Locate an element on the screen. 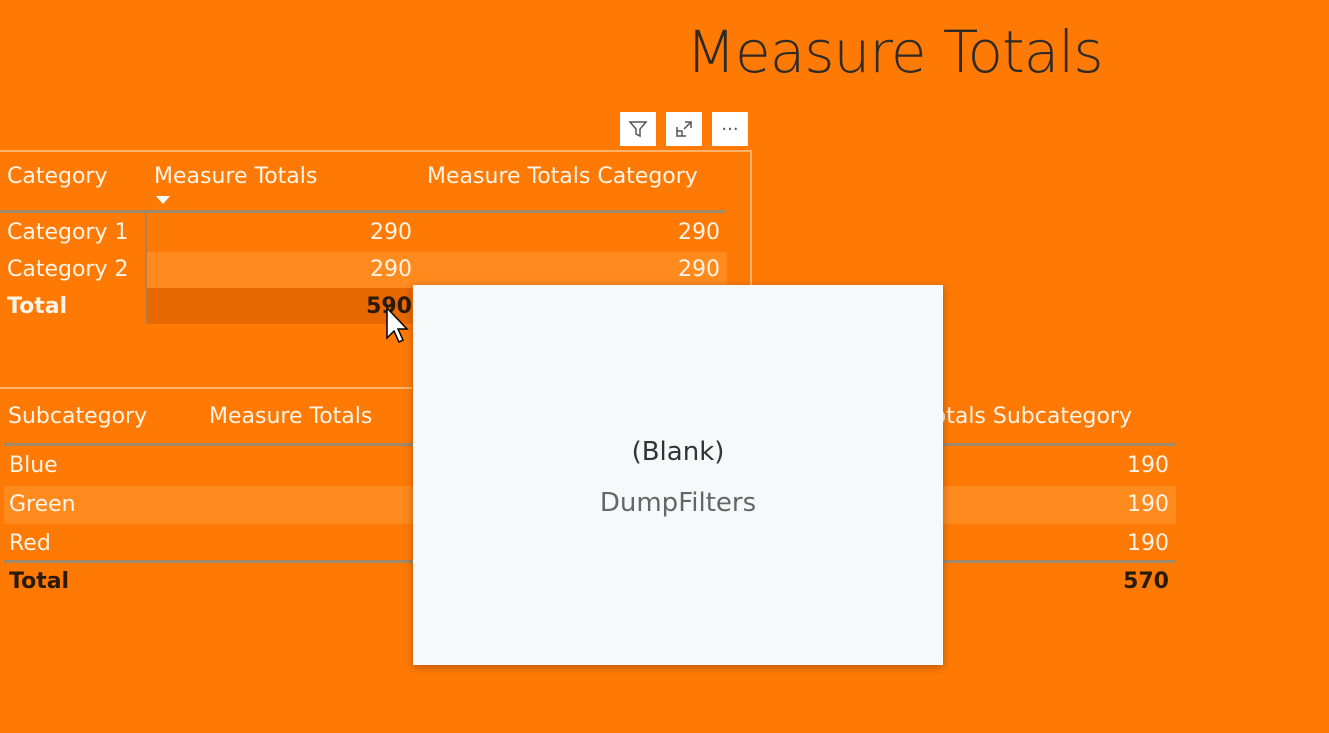  more-options-icon: ··· is located at coordinates (730, 129).